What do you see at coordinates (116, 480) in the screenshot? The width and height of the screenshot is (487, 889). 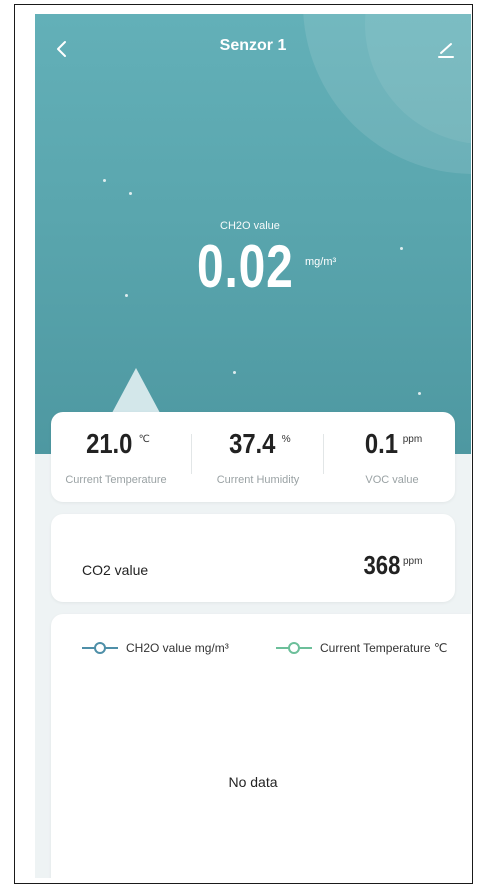 I see `metric-label: Current Temperature` at bounding box center [116, 480].